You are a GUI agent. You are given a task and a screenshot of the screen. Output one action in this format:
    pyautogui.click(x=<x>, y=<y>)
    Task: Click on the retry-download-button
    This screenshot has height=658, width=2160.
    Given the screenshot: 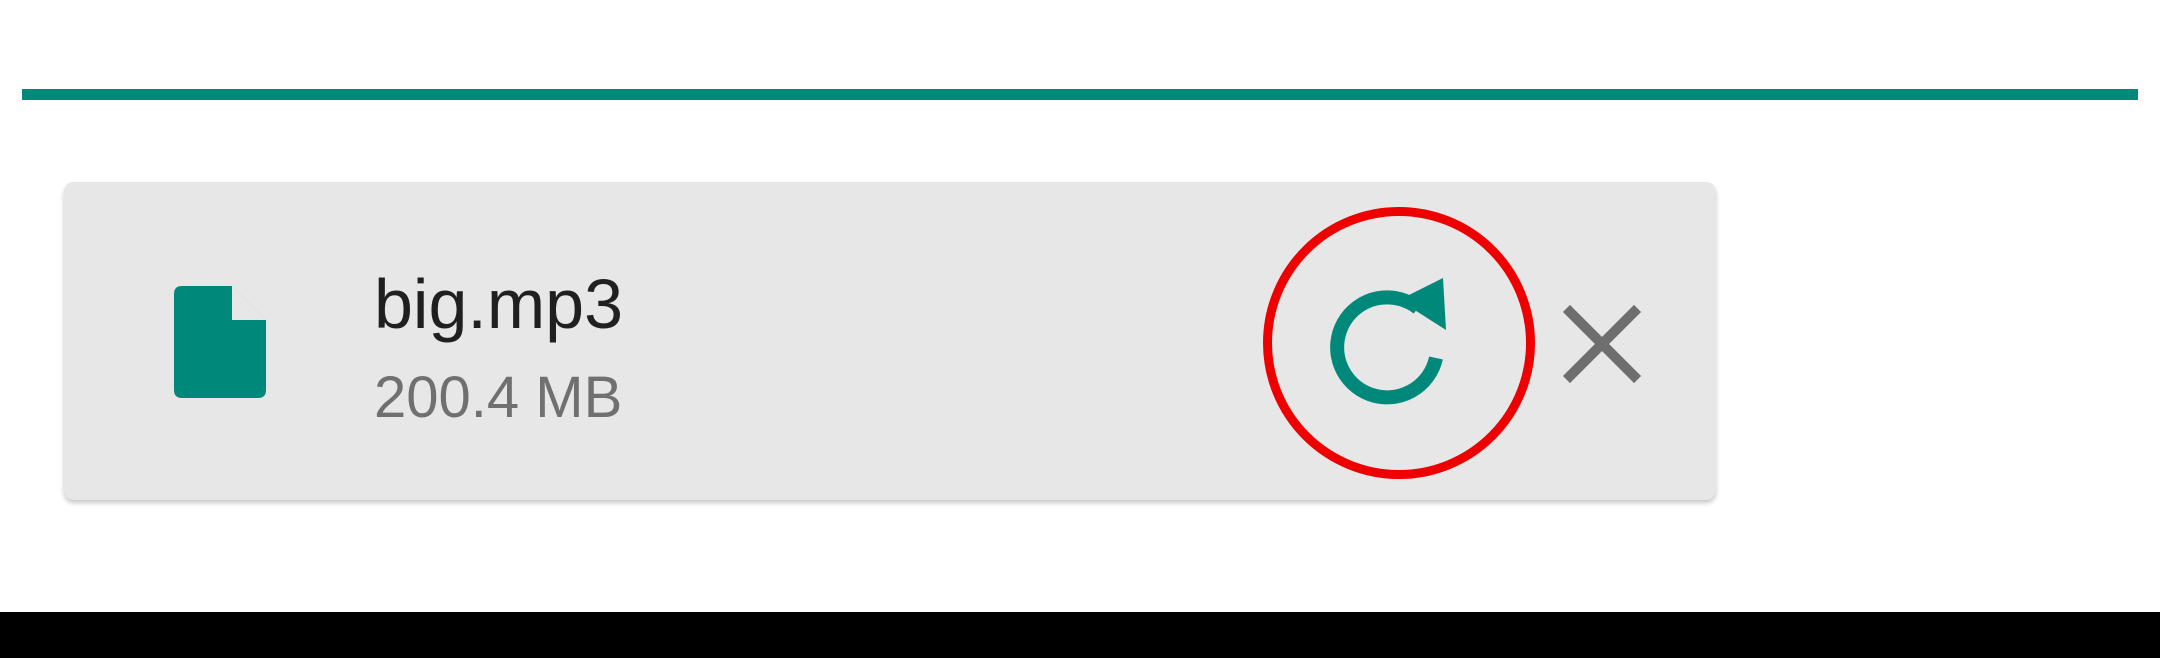 What is the action you would take?
    pyautogui.click(x=1388, y=344)
    